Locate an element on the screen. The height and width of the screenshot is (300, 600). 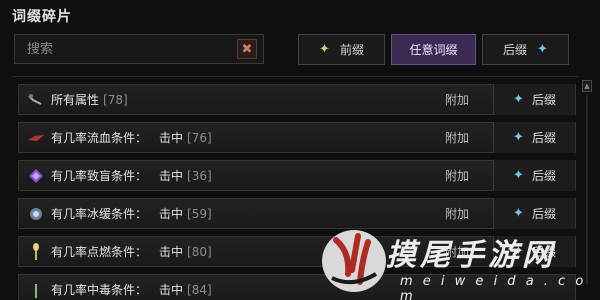
affix-count: [59] is located at coordinates (199, 213).